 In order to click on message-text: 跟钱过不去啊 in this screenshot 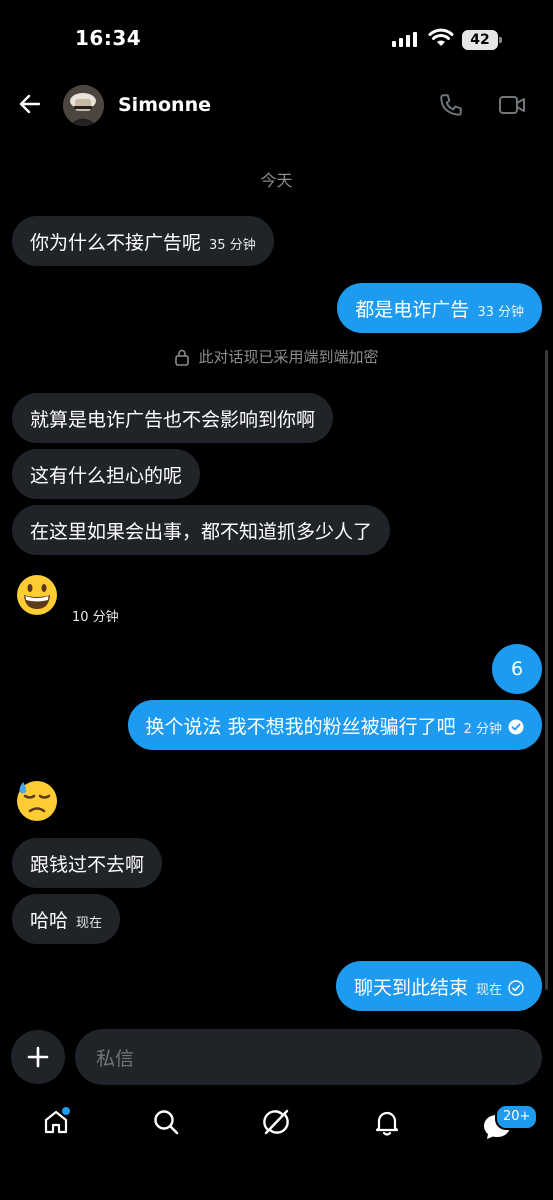, I will do `click(87, 864)`.